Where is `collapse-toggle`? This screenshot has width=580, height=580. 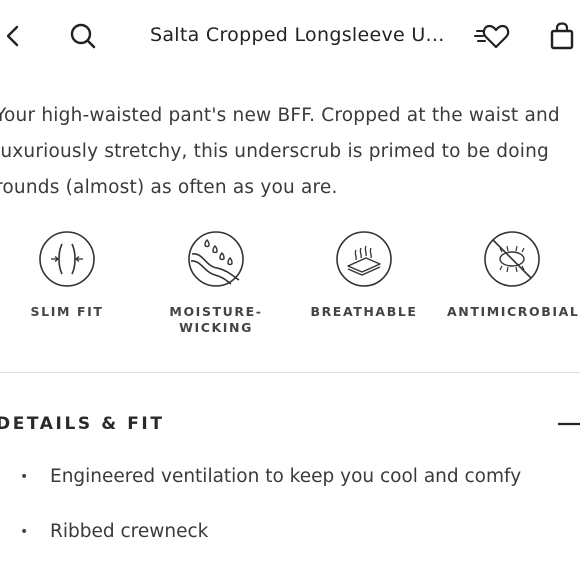 collapse-toggle is located at coordinates (568, 424).